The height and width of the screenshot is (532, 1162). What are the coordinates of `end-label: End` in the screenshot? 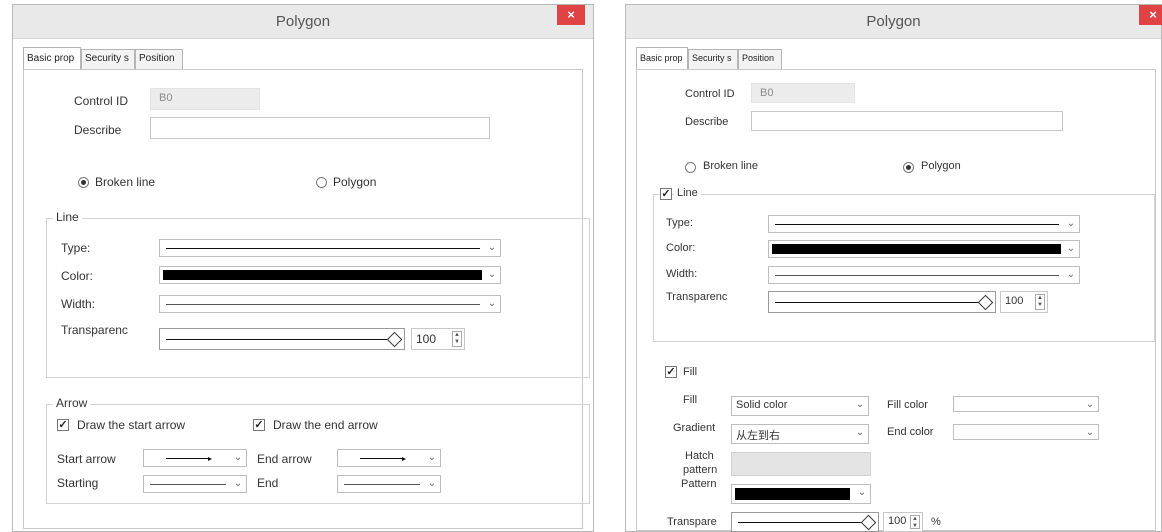 It's located at (268, 483).